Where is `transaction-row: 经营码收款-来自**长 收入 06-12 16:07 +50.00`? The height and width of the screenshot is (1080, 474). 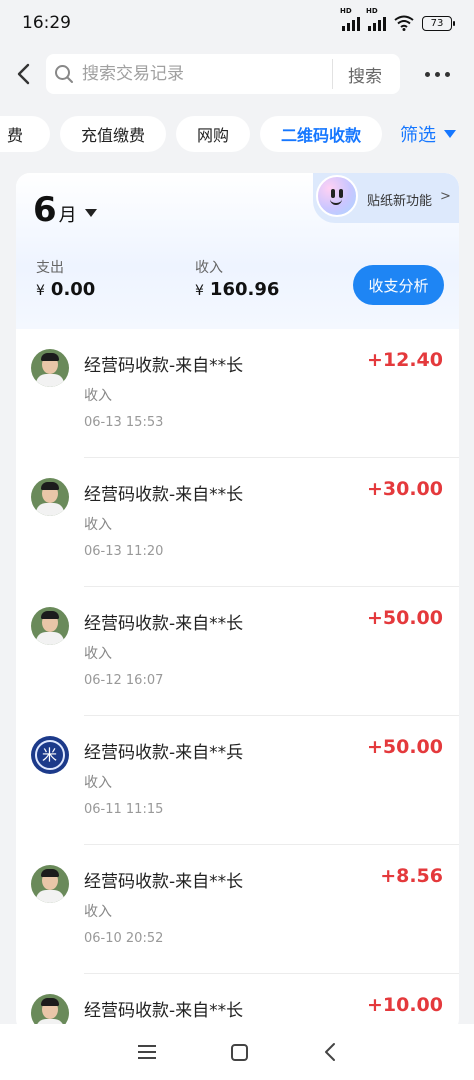 transaction-row: 经营码收款-来自**长 收入 06-12 16:07 +50.00 is located at coordinates (237, 651).